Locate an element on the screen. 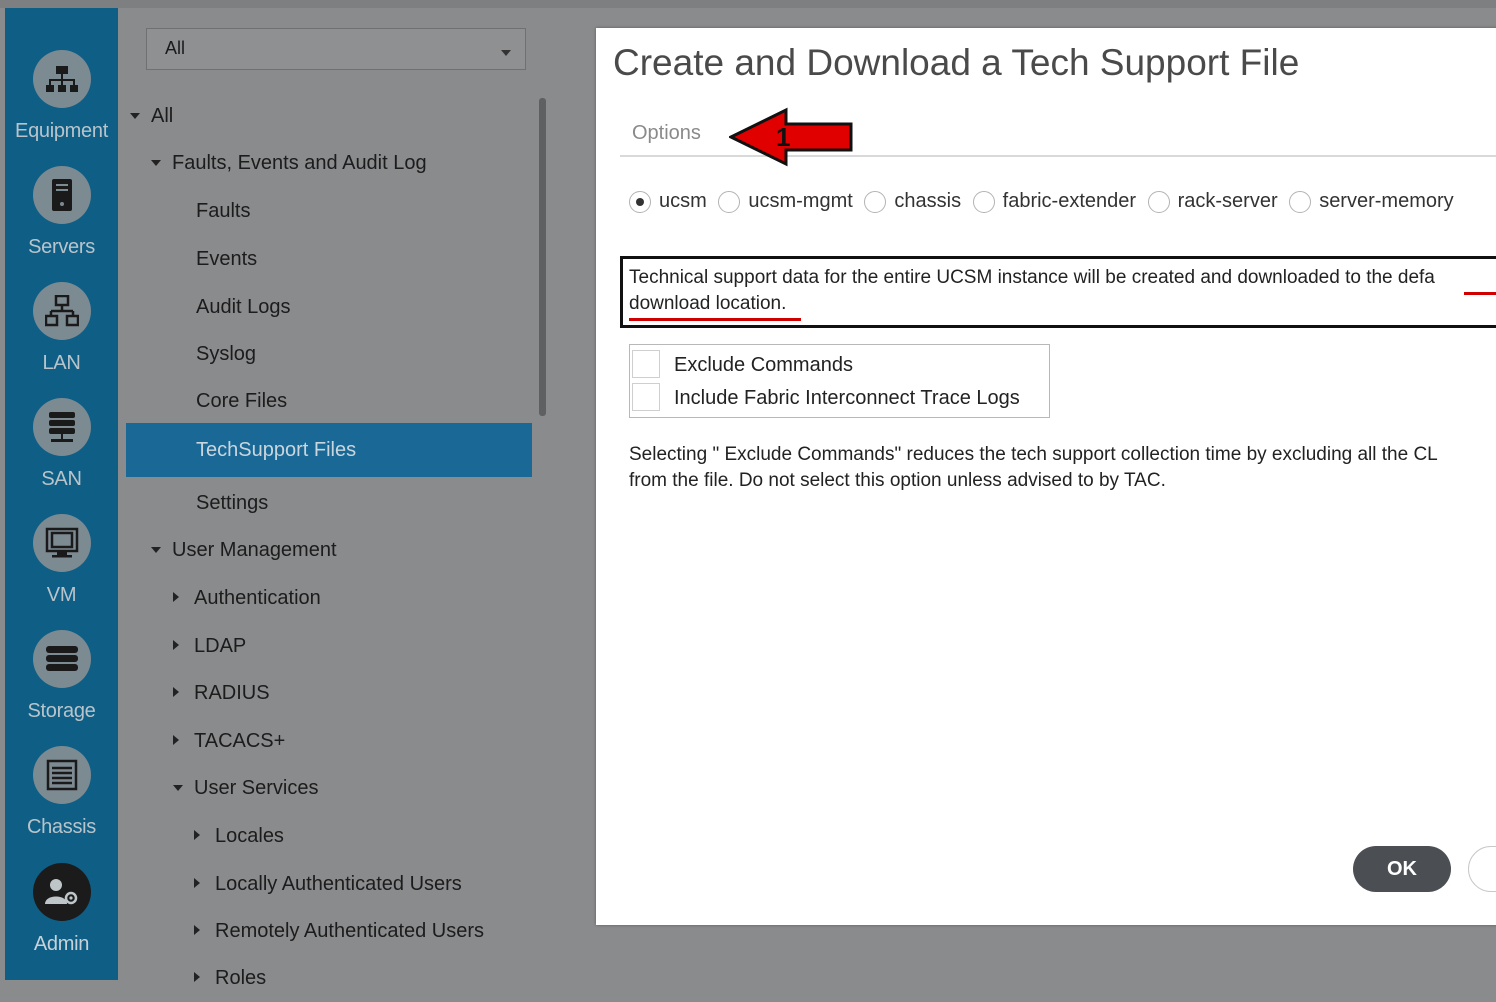 Image resolution: width=1496 pixels, height=1002 pixels. tree-scrollbar is located at coordinates (542, 257).